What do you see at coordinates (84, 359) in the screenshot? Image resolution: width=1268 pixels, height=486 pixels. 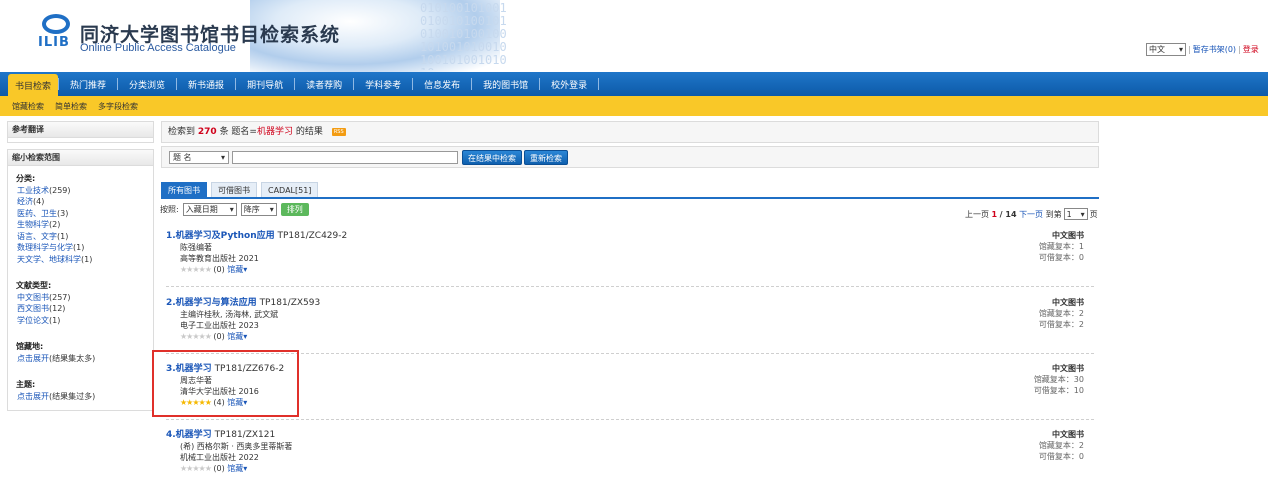 I see `facet-item: 点击展开(结果集太多)` at bounding box center [84, 359].